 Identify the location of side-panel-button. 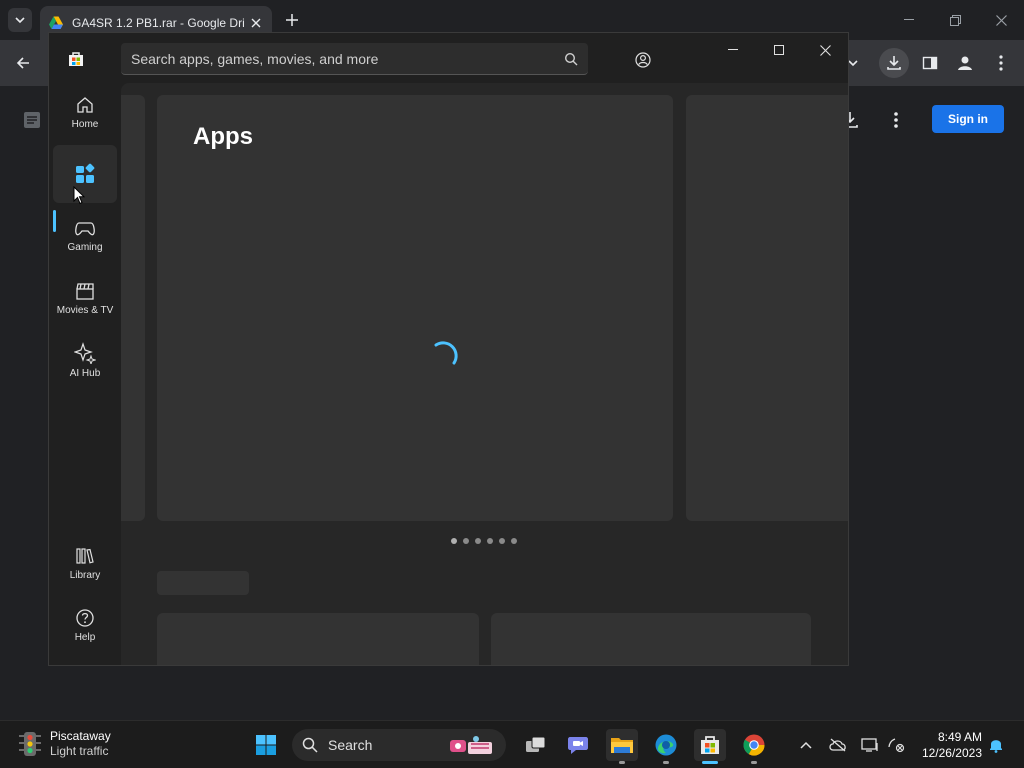
(930, 63).